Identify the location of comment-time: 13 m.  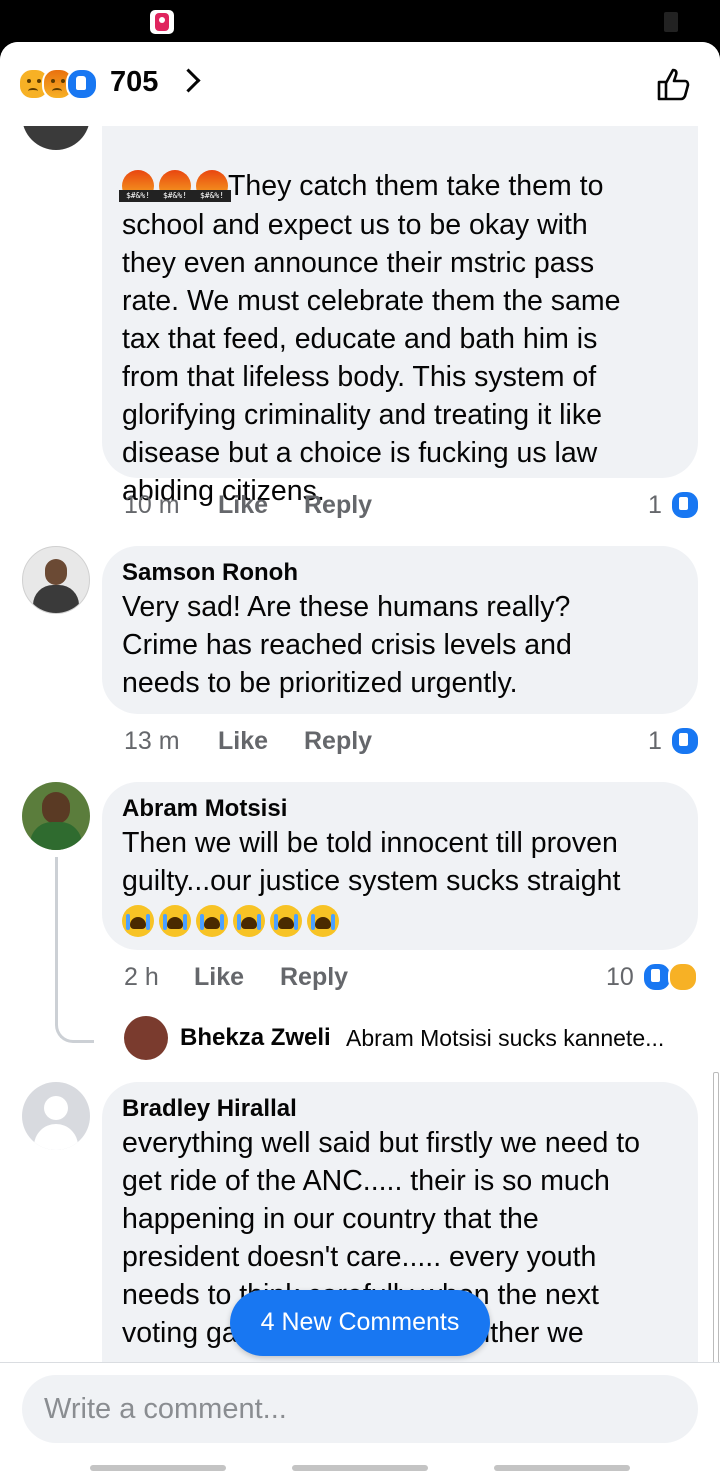
(152, 741).